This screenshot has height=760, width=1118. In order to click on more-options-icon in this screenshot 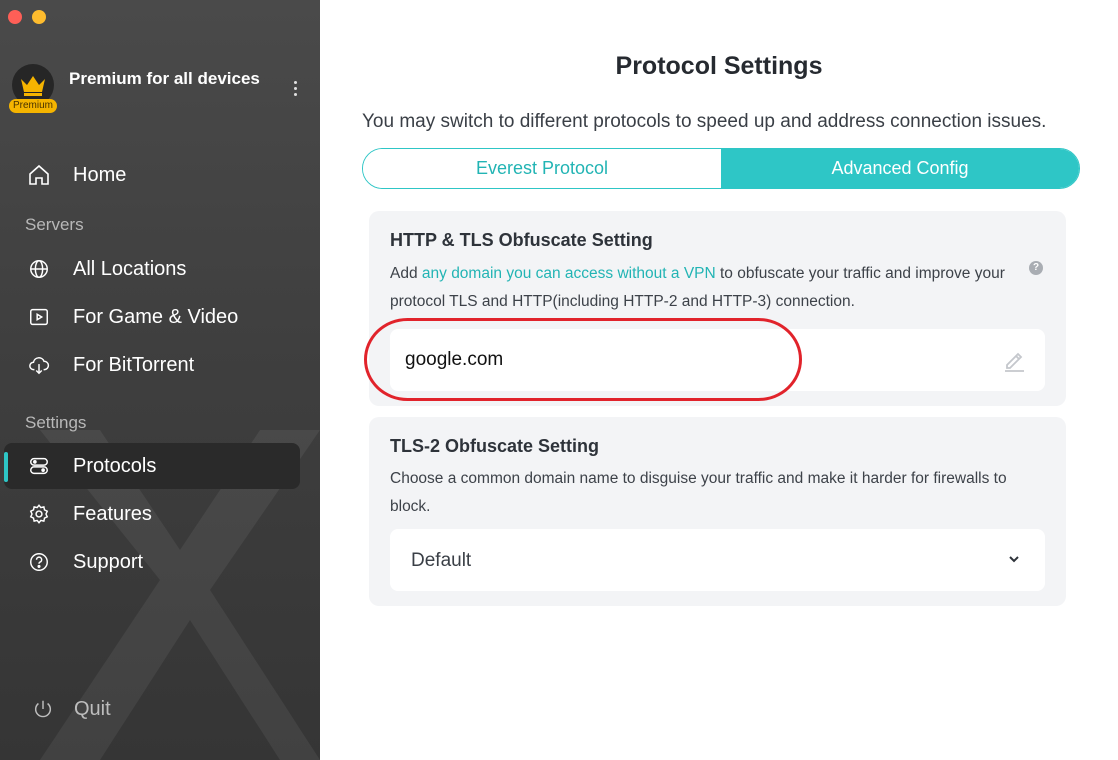, I will do `click(295, 89)`.